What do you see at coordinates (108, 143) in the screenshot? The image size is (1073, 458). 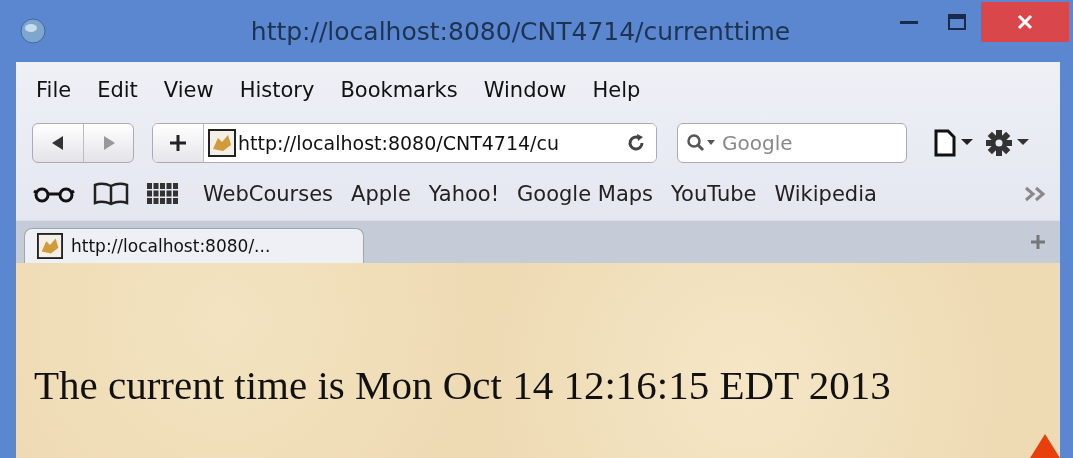 I see `forward-icon` at bounding box center [108, 143].